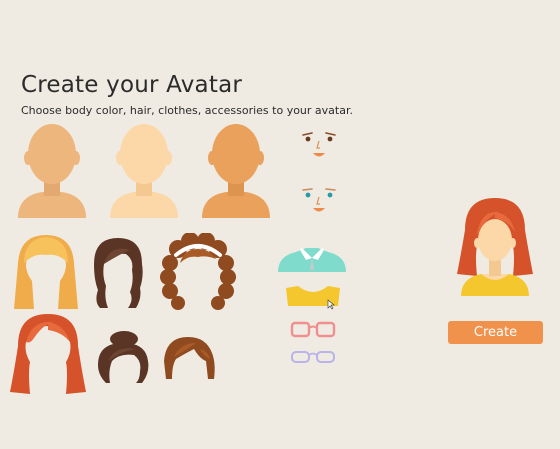 This screenshot has width=560, height=449. I want to click on glasses-option-lilac, so click(313, 357).